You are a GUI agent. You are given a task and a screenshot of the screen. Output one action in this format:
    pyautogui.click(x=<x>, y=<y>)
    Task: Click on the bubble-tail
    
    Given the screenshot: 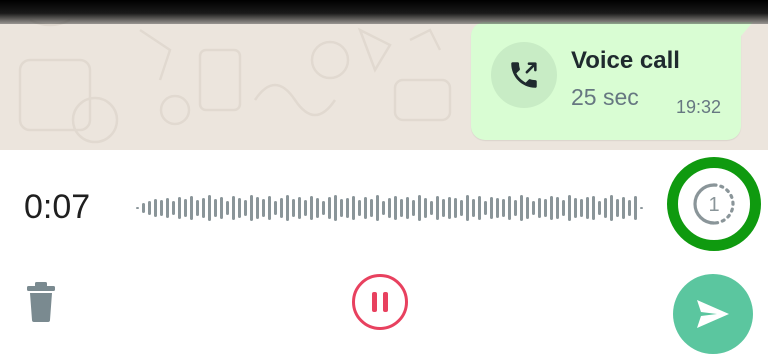 What is the action you would take?
    pyautogui.click(x=747, y=29)
    